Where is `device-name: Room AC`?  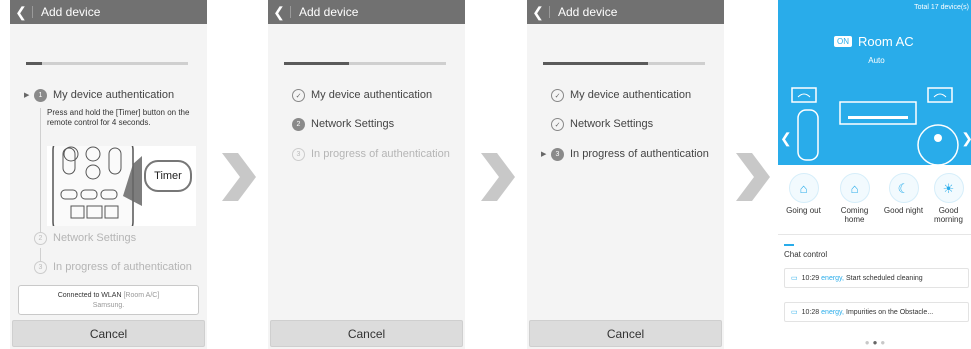
device-name: Room AC is located at coordinates (886, 41).